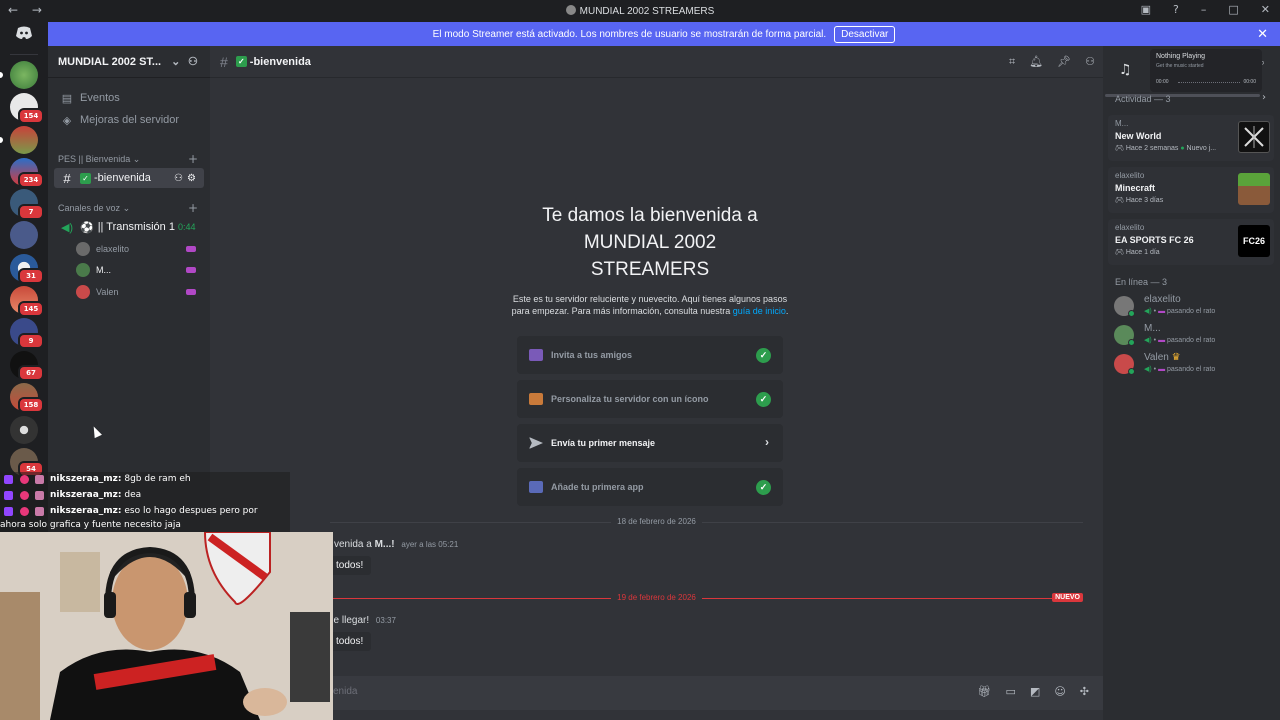 This screenshot has height=720, width=1280. I want to click on events-item: ▤ Eventos, so click(129, 98).